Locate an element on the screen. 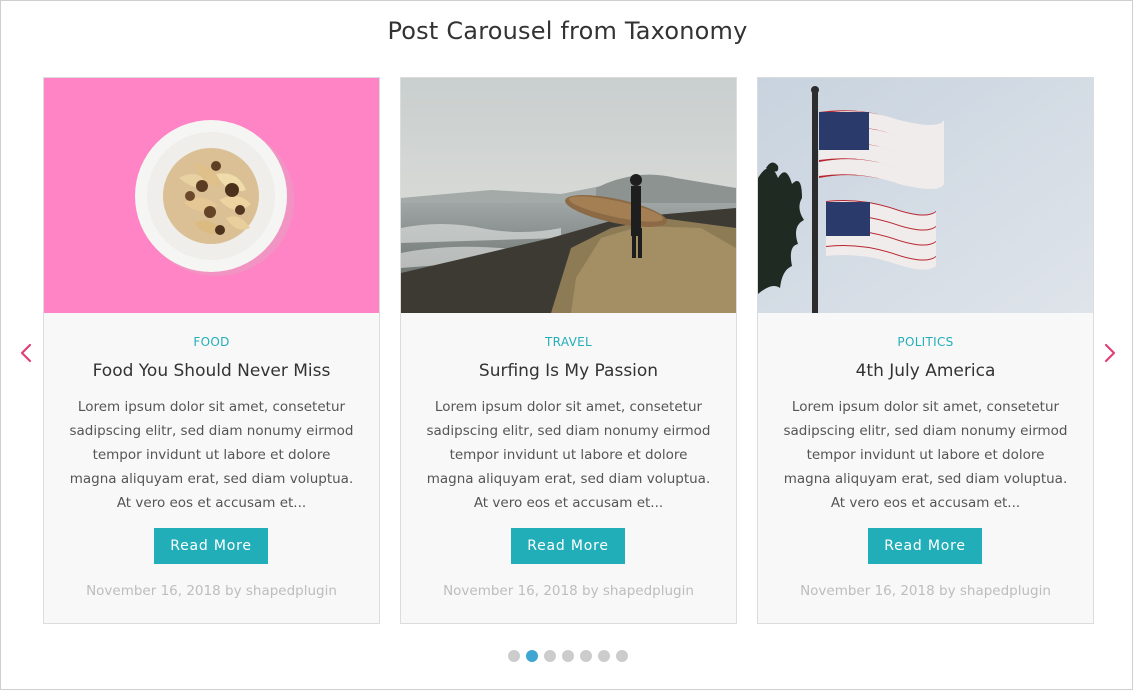 This screenshot has height=690, width=1133. section-title: Post Carousel from Taxonomy is located at coordinates (567, 31).